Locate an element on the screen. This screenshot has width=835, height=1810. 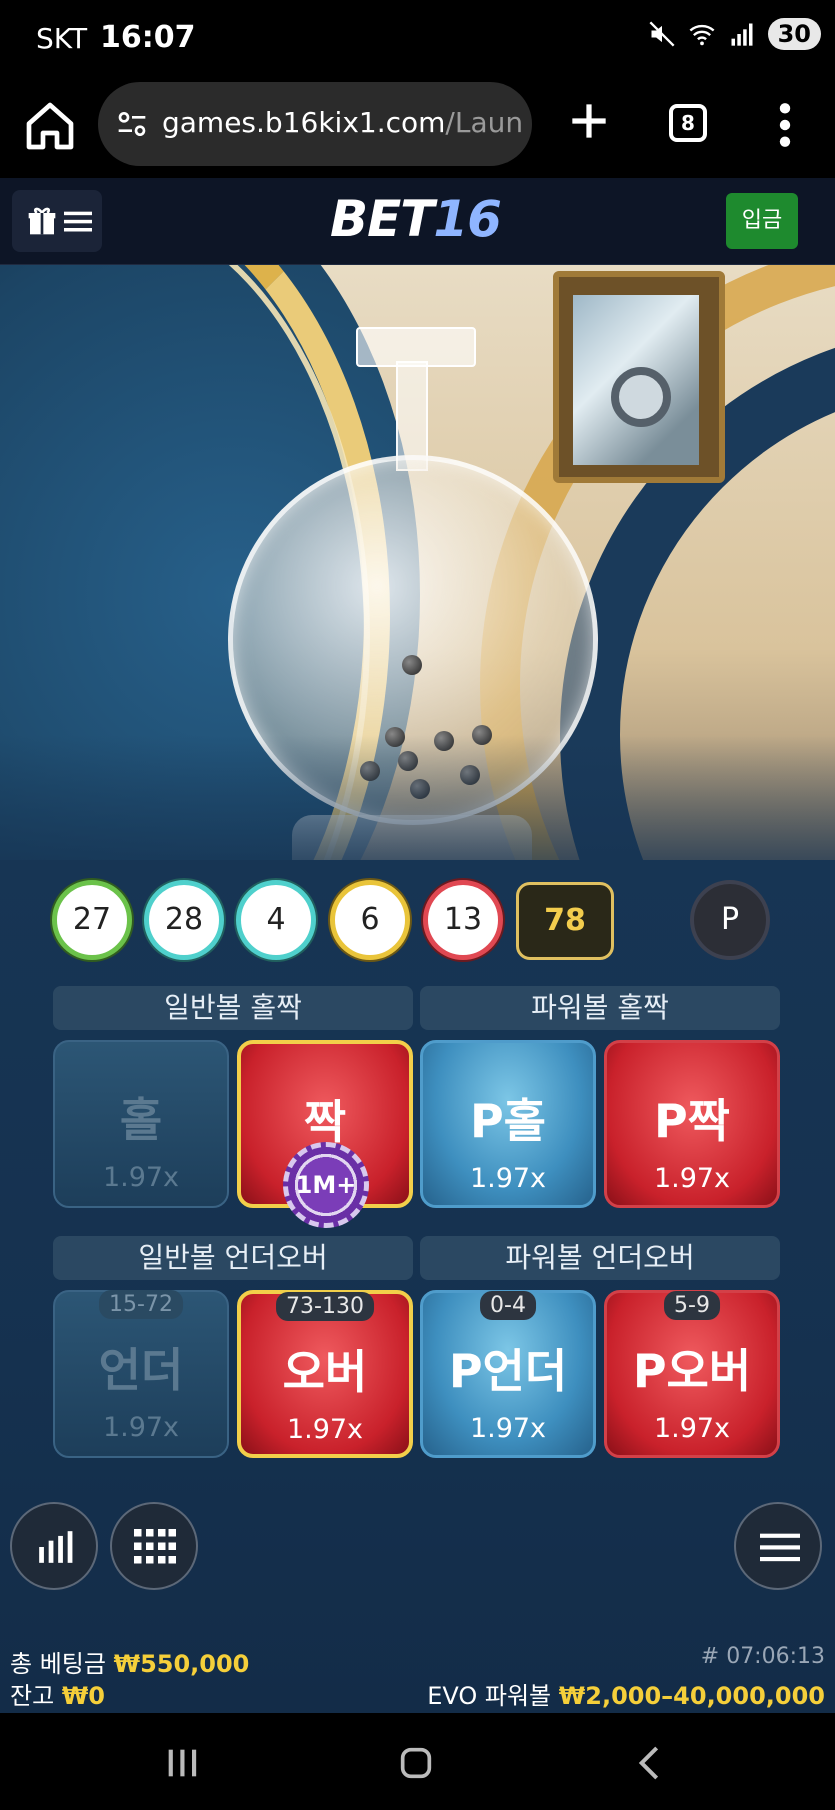
bet-p-over-button: 5-9 P오버 1.97x is located at coordinates (692, 1374).